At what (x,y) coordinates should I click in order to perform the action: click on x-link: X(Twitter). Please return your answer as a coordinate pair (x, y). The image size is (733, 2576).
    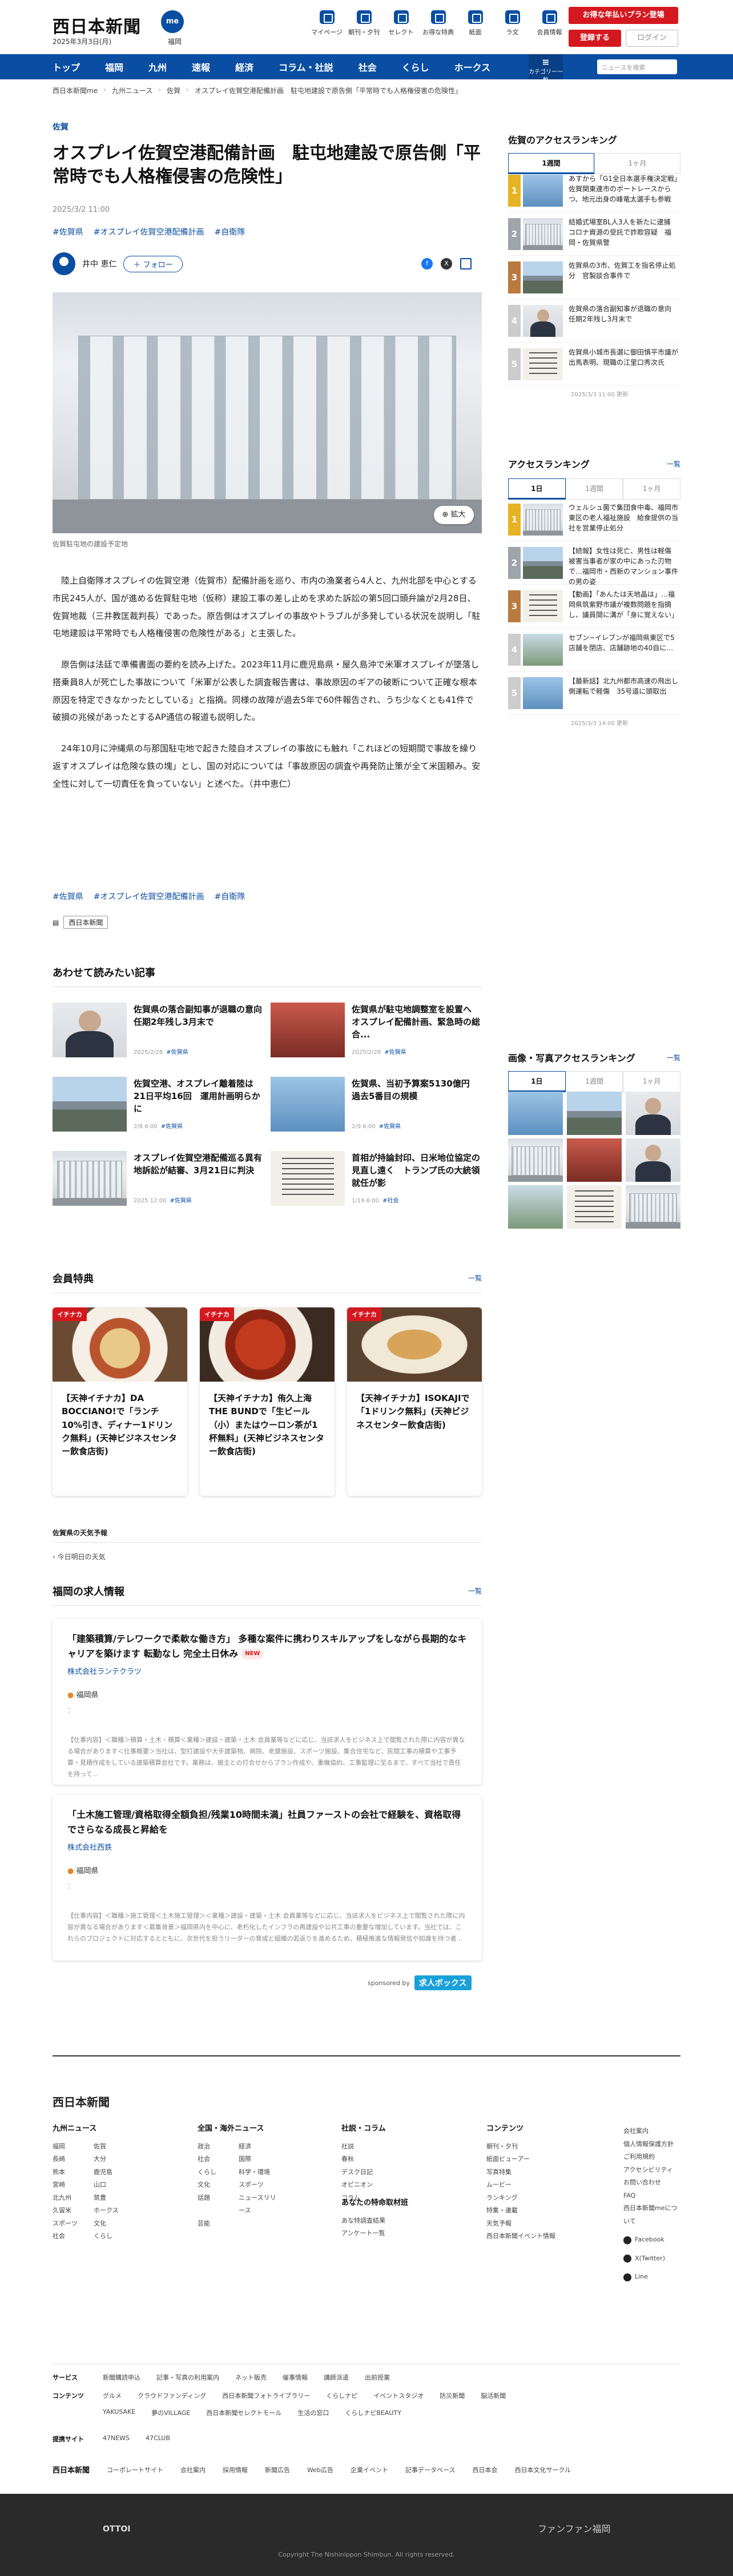
    Looking at the image, I should click on (651, 2258).